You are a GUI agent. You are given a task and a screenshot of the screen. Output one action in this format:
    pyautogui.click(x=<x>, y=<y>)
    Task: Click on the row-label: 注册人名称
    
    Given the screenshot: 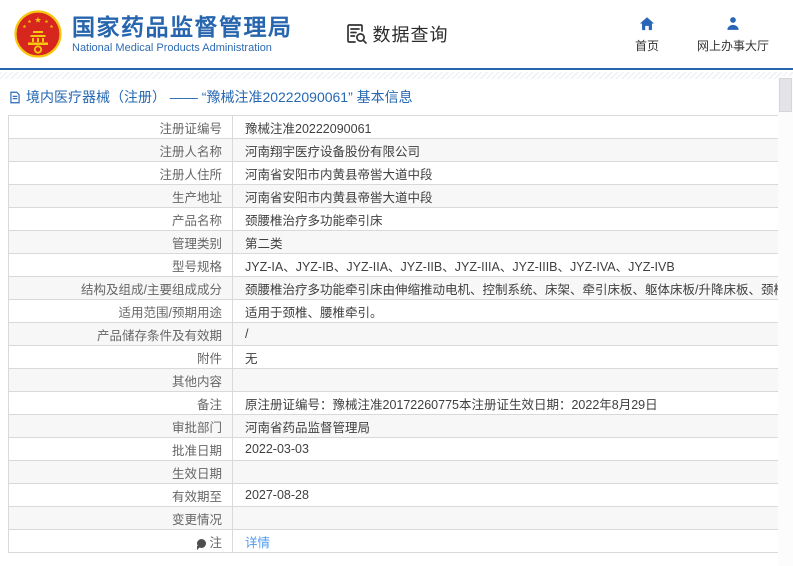 What is the action you would take?
    pyautogui.click(x=120, y=150)
    